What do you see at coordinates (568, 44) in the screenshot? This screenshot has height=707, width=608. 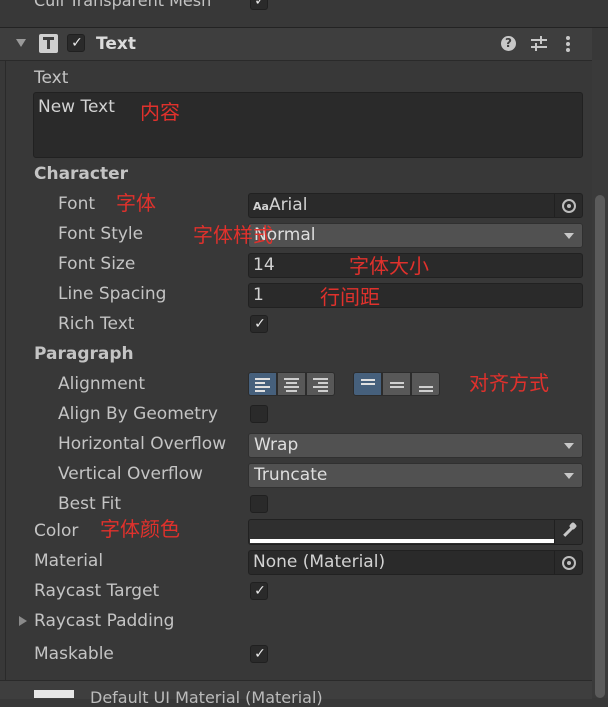 I see `kebab-menu-icon` at bounding box center [568, 44].